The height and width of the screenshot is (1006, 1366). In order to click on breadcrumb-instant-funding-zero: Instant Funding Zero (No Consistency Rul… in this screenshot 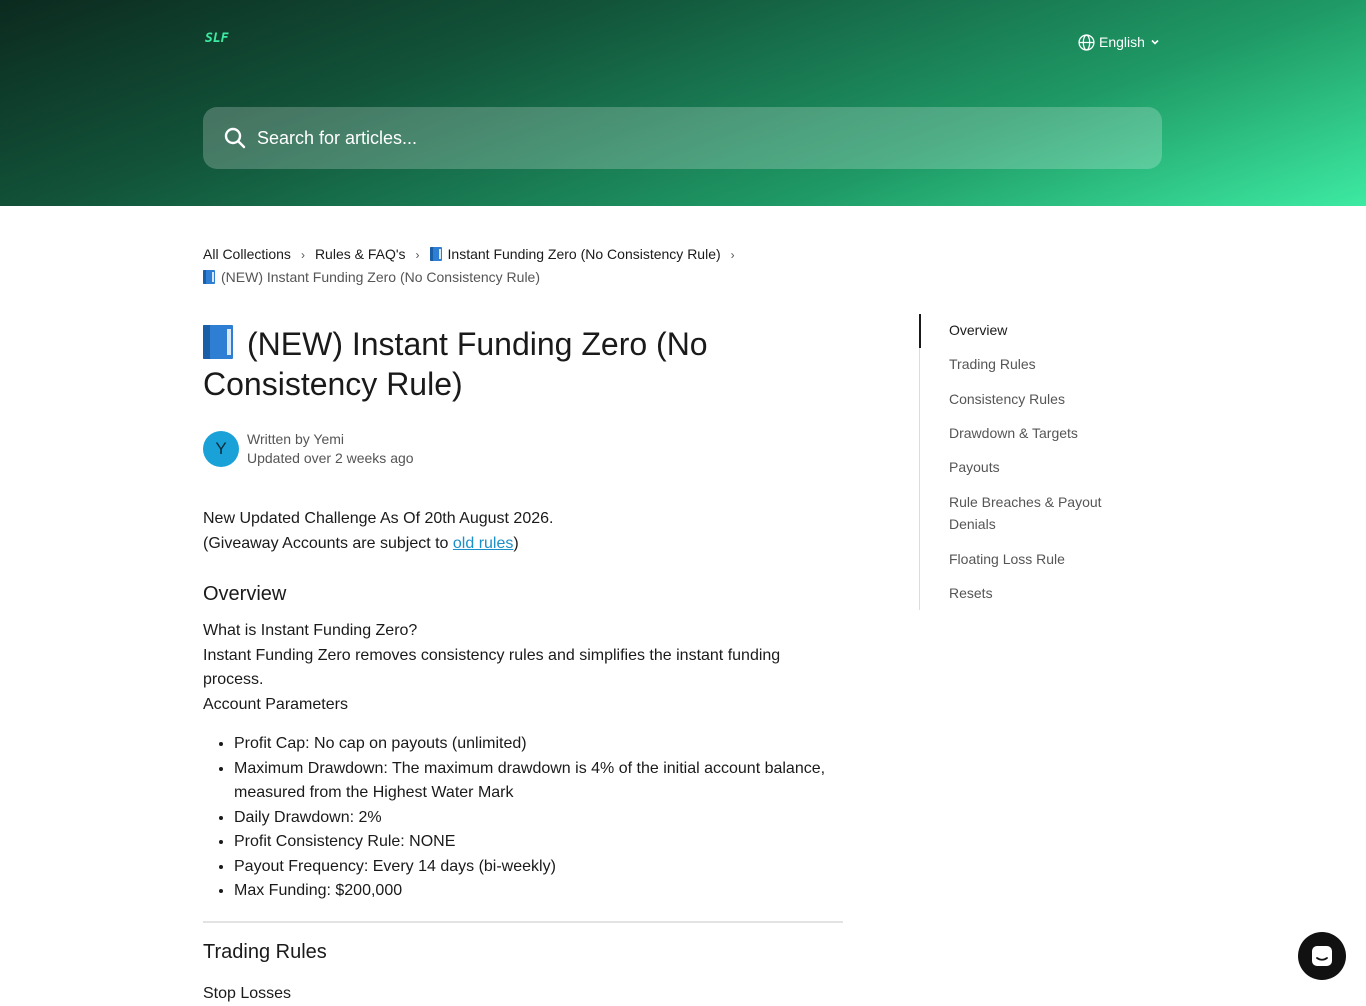, I will do `click(575, 254)`.